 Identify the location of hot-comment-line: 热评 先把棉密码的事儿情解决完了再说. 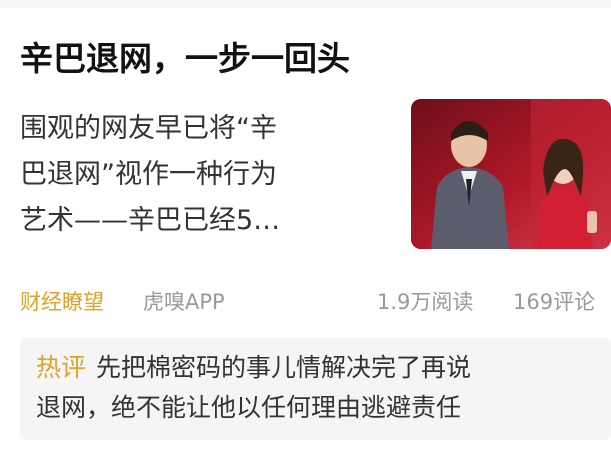
(321, 368).